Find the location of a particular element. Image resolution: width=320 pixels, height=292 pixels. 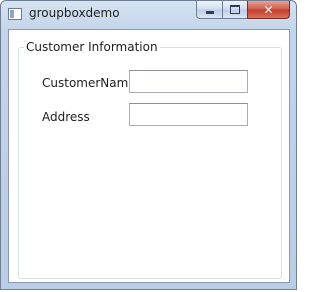

customer-name-input is located at coordinates (188, 81).